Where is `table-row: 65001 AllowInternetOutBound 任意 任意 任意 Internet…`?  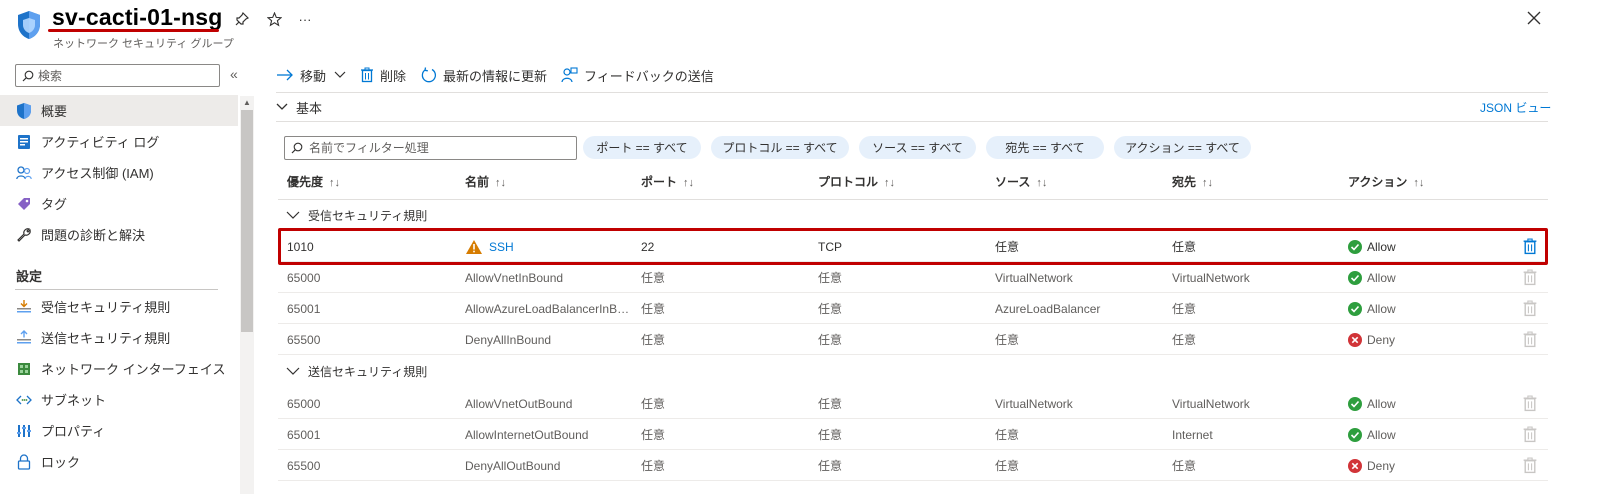 table-row: 65001 AllowInternetOutBound 任意 任意 任意 Internet… is located at coordinates (913, 434).